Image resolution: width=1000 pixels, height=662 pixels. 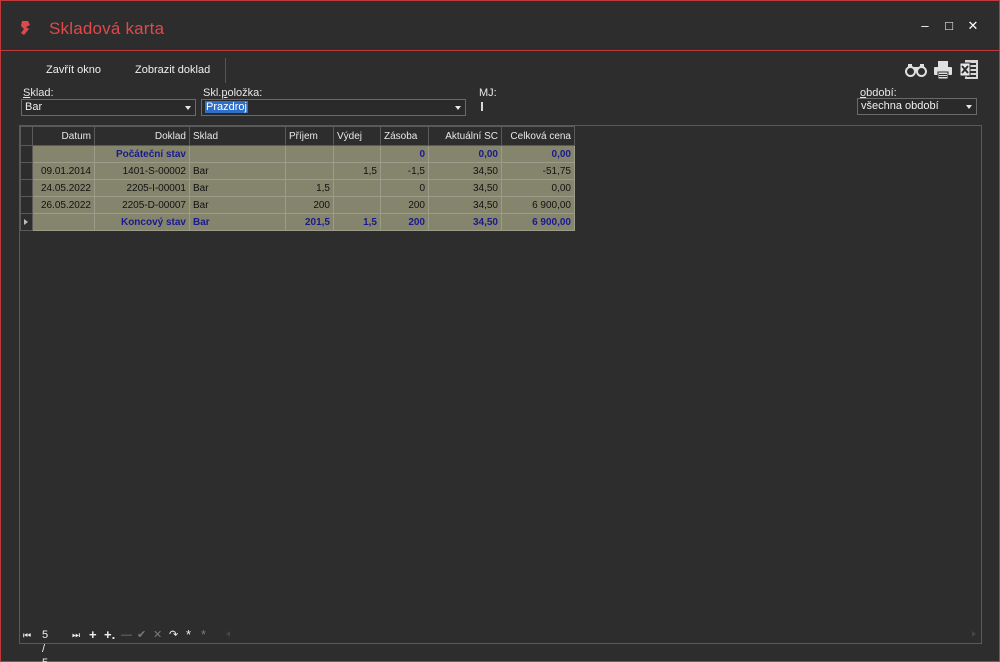 I want to click on table-row-initial-state: Počáteční stav 0 0,00 0,00, so click(x=297, y=154).